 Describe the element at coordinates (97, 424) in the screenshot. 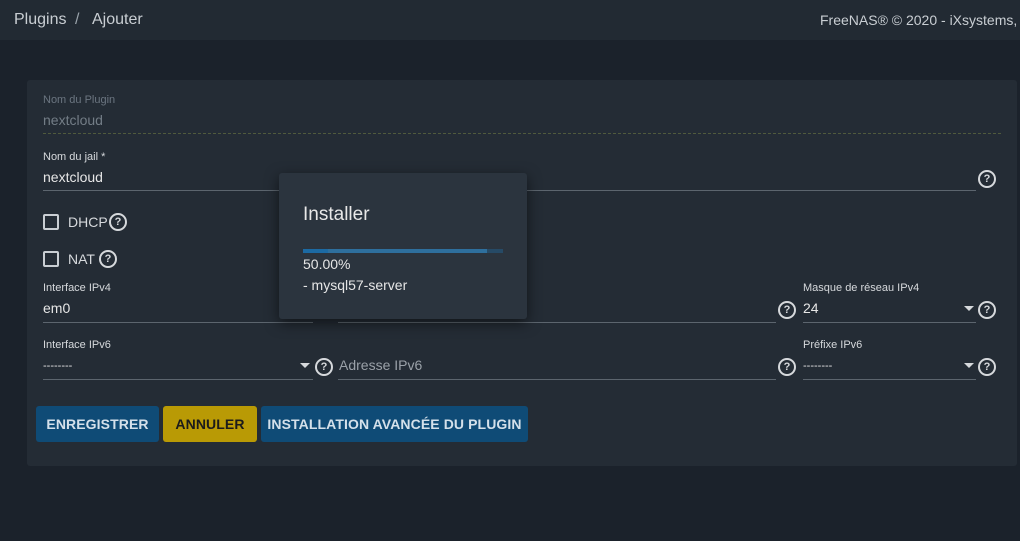

I see `save-button: ENREGISTRER` at that location.